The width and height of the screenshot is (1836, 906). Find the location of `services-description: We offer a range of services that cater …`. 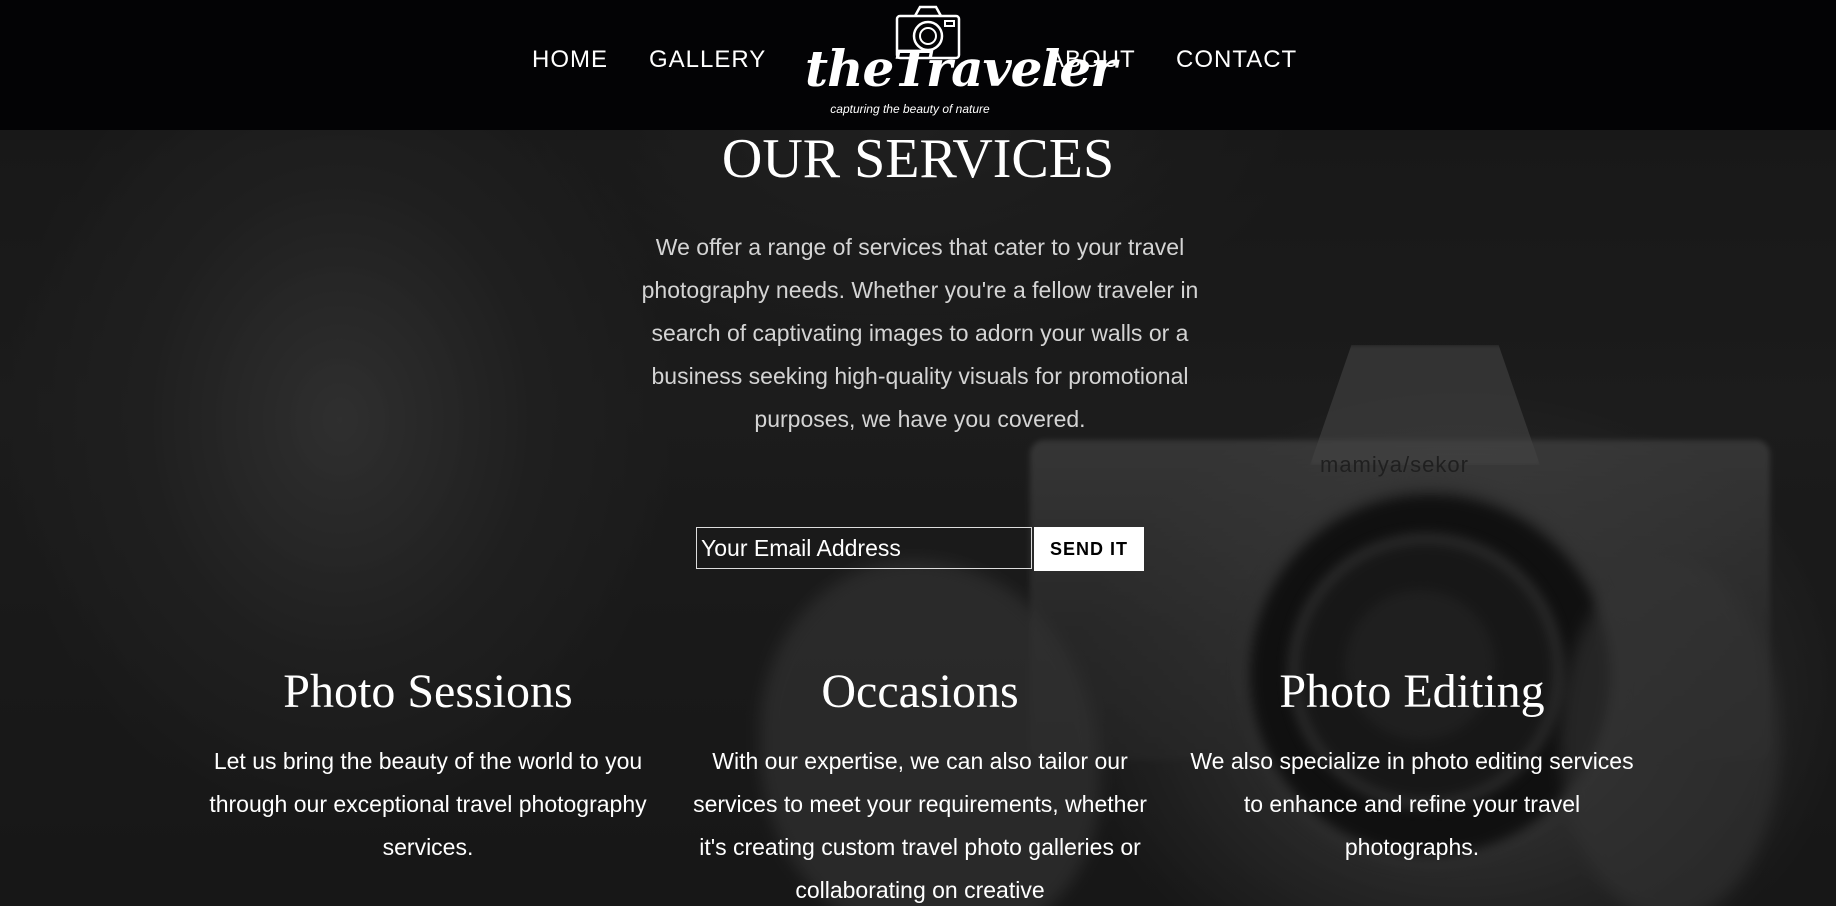

services-description: We offer a range of services that cater … is located at coordinates (920, 333).